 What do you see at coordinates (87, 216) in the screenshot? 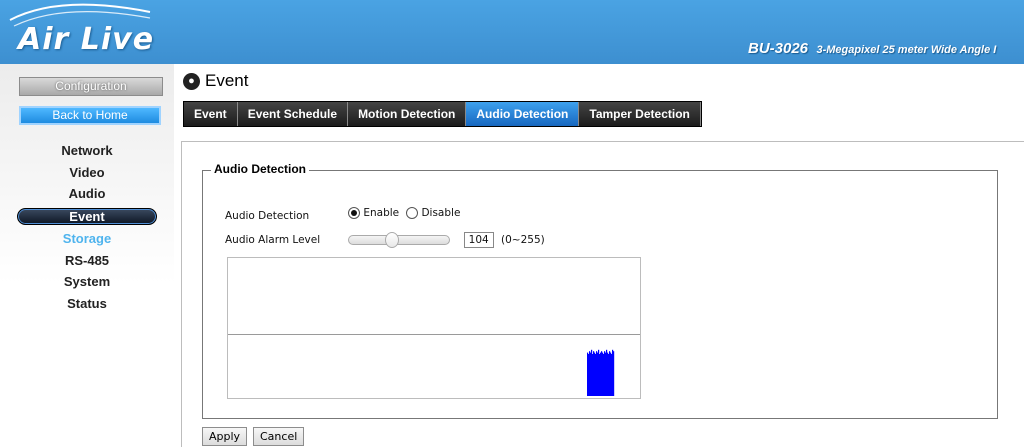
I see `sidebar-item-event: Event` at bounding box center [87, 216].